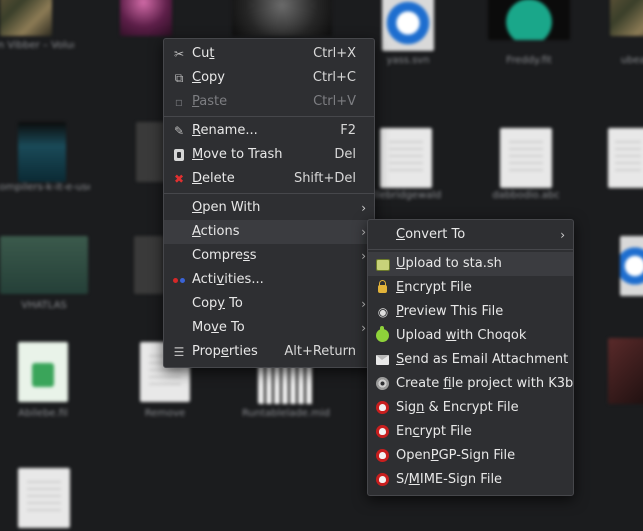 The image size is (643, 531). Describe the element at coordinates (269, 131) in the screenshot. I see `menu-item-rename: ✎ Rename... F2` at that location.